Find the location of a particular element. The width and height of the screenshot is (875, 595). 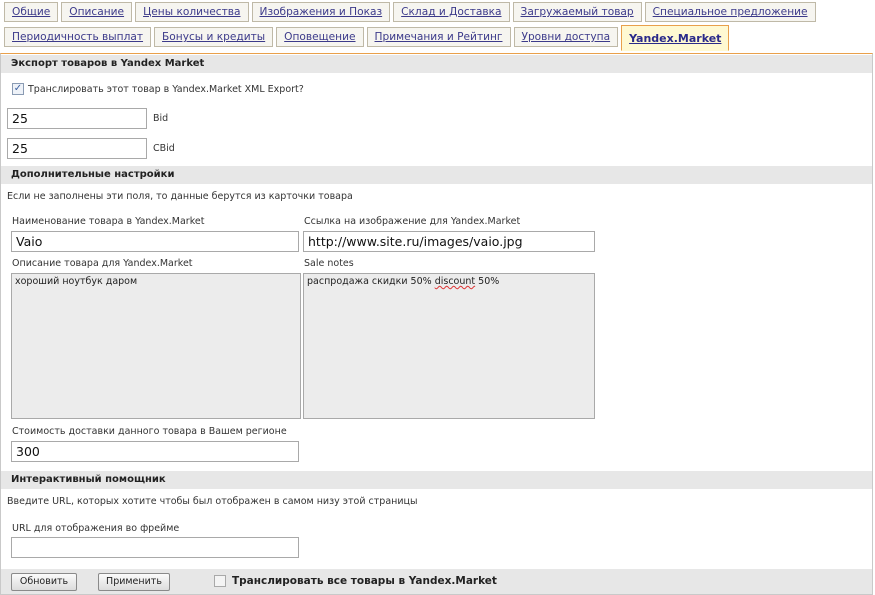

frame-url-label: URL для отображения во фрейме is located at coordinates (96, 528).